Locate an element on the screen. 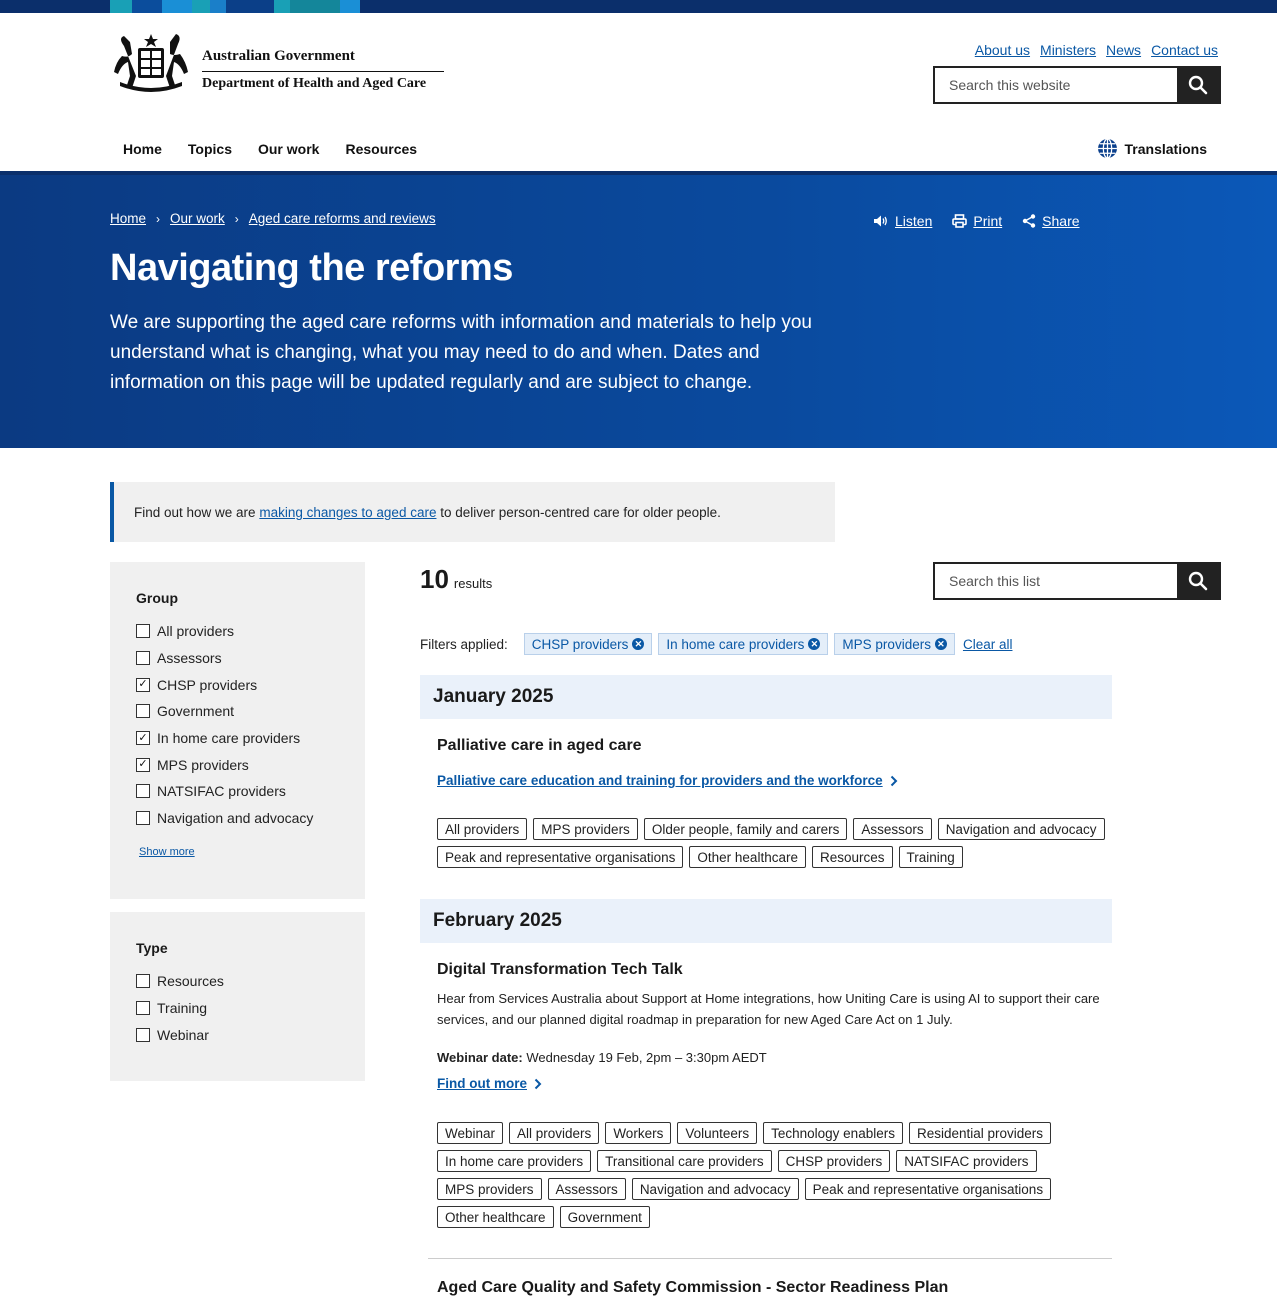 This screenshot has height=1297, width=1277. site-search is located at coordinates (1077, 85).